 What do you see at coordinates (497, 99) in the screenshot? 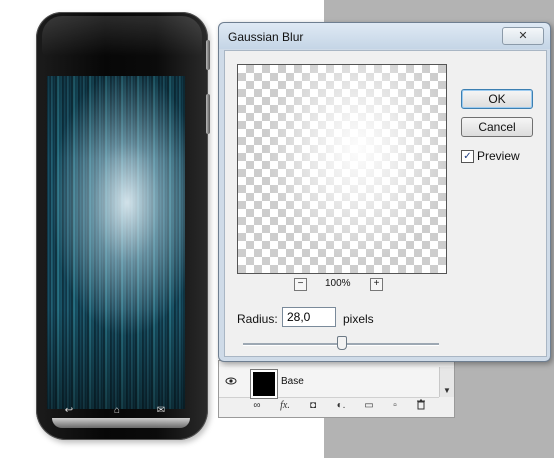
I see `ok-button: OK` at bounding box center [497, 99].